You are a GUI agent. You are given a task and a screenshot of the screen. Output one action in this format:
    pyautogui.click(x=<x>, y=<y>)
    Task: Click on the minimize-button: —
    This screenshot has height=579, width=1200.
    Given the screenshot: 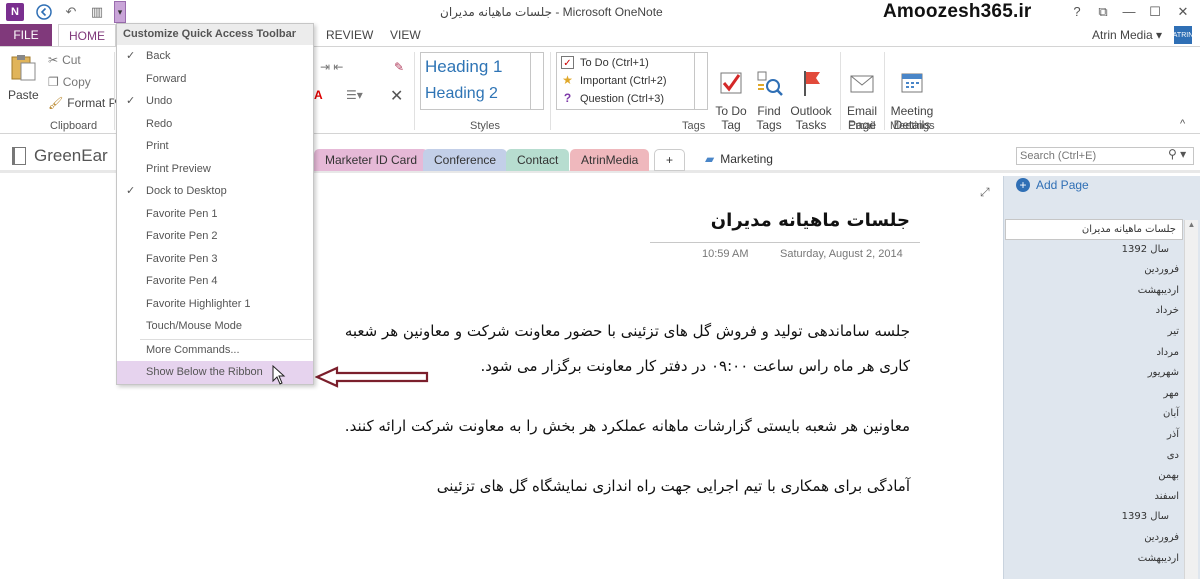 What is the action you would take?
    pyautogui.click(x=1129, y=12)
    